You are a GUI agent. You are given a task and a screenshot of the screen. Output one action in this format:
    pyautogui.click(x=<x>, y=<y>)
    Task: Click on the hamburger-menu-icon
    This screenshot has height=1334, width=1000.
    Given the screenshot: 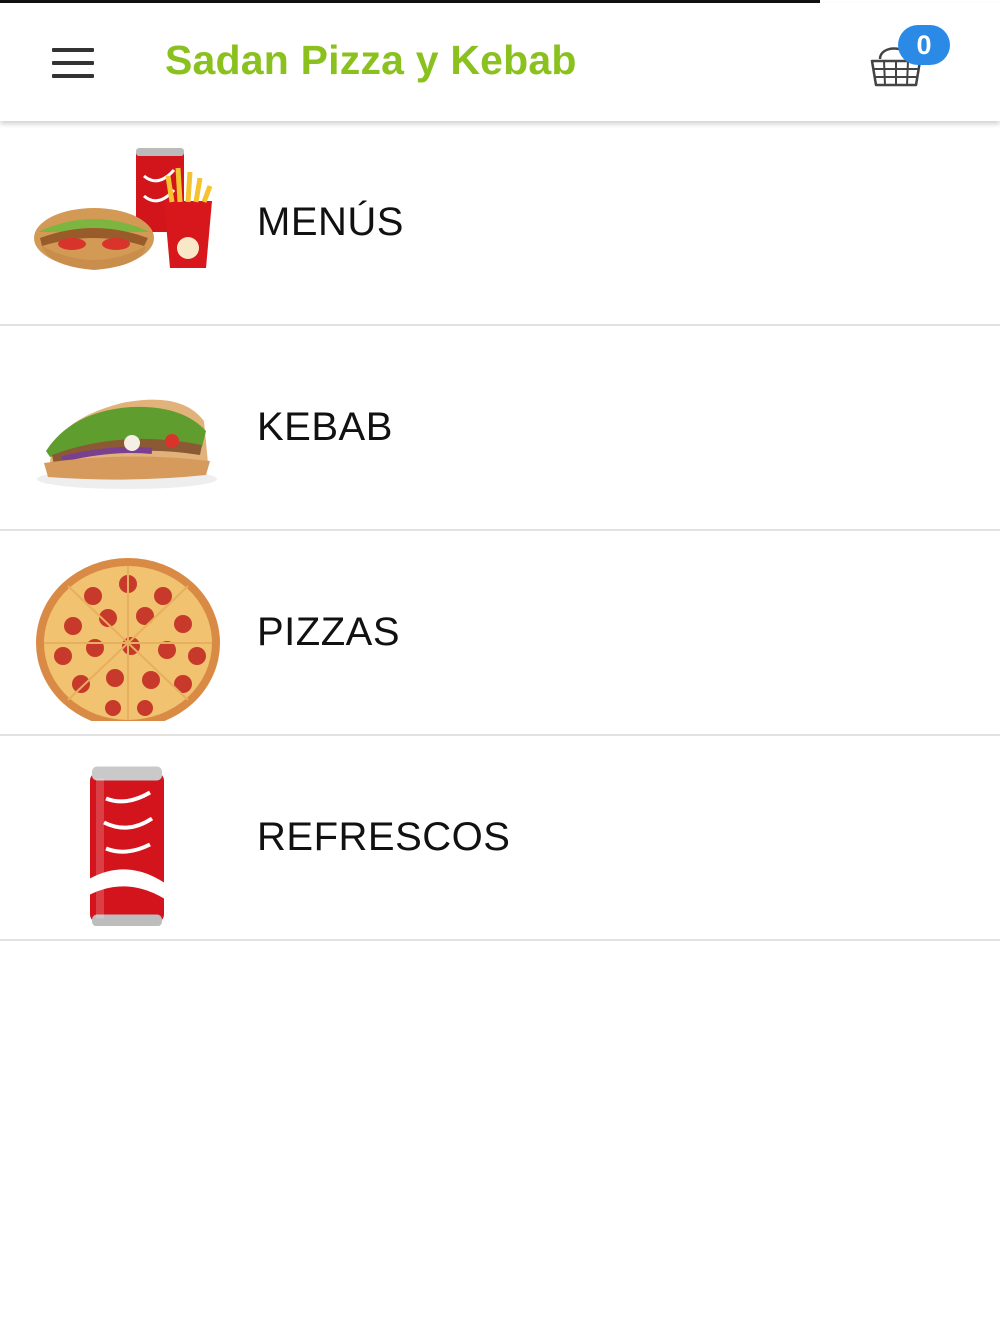 What is the action you would take?
    pyautogui.click(x=73, y=63)
    